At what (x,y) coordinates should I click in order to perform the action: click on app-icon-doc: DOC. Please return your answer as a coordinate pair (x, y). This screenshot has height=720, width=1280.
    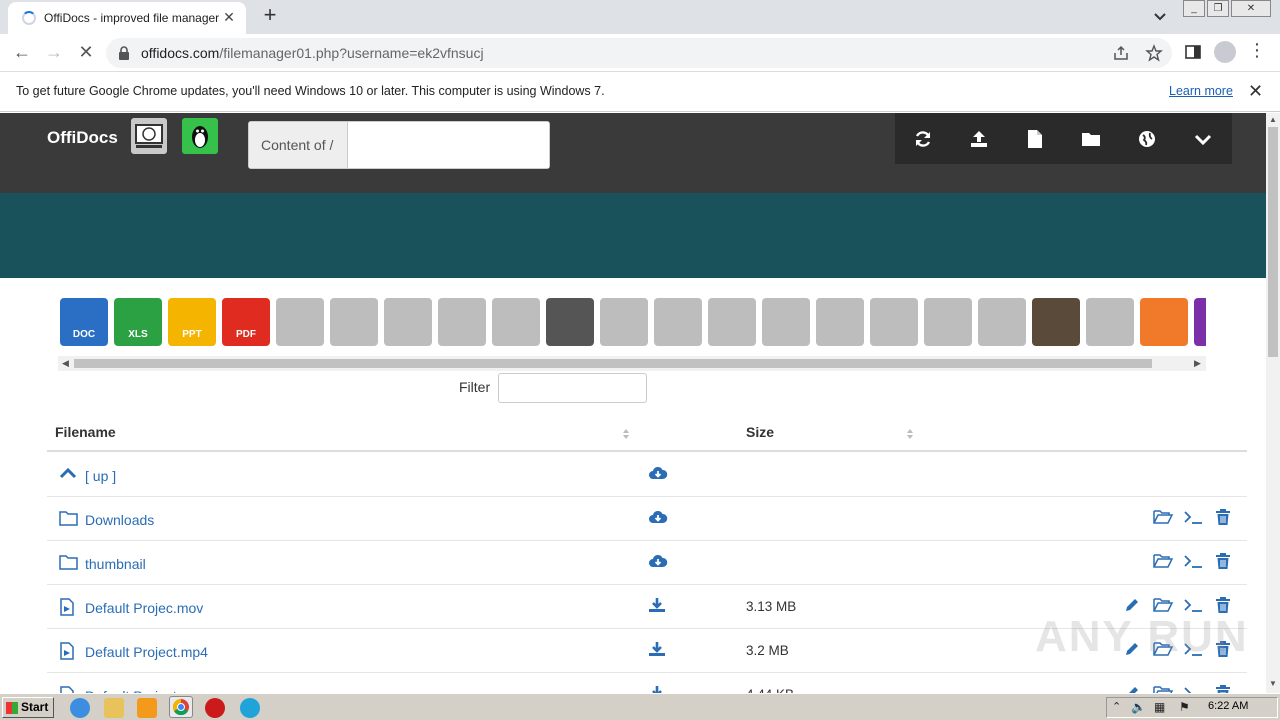
    Looking at the image, I should click on (84, 322).